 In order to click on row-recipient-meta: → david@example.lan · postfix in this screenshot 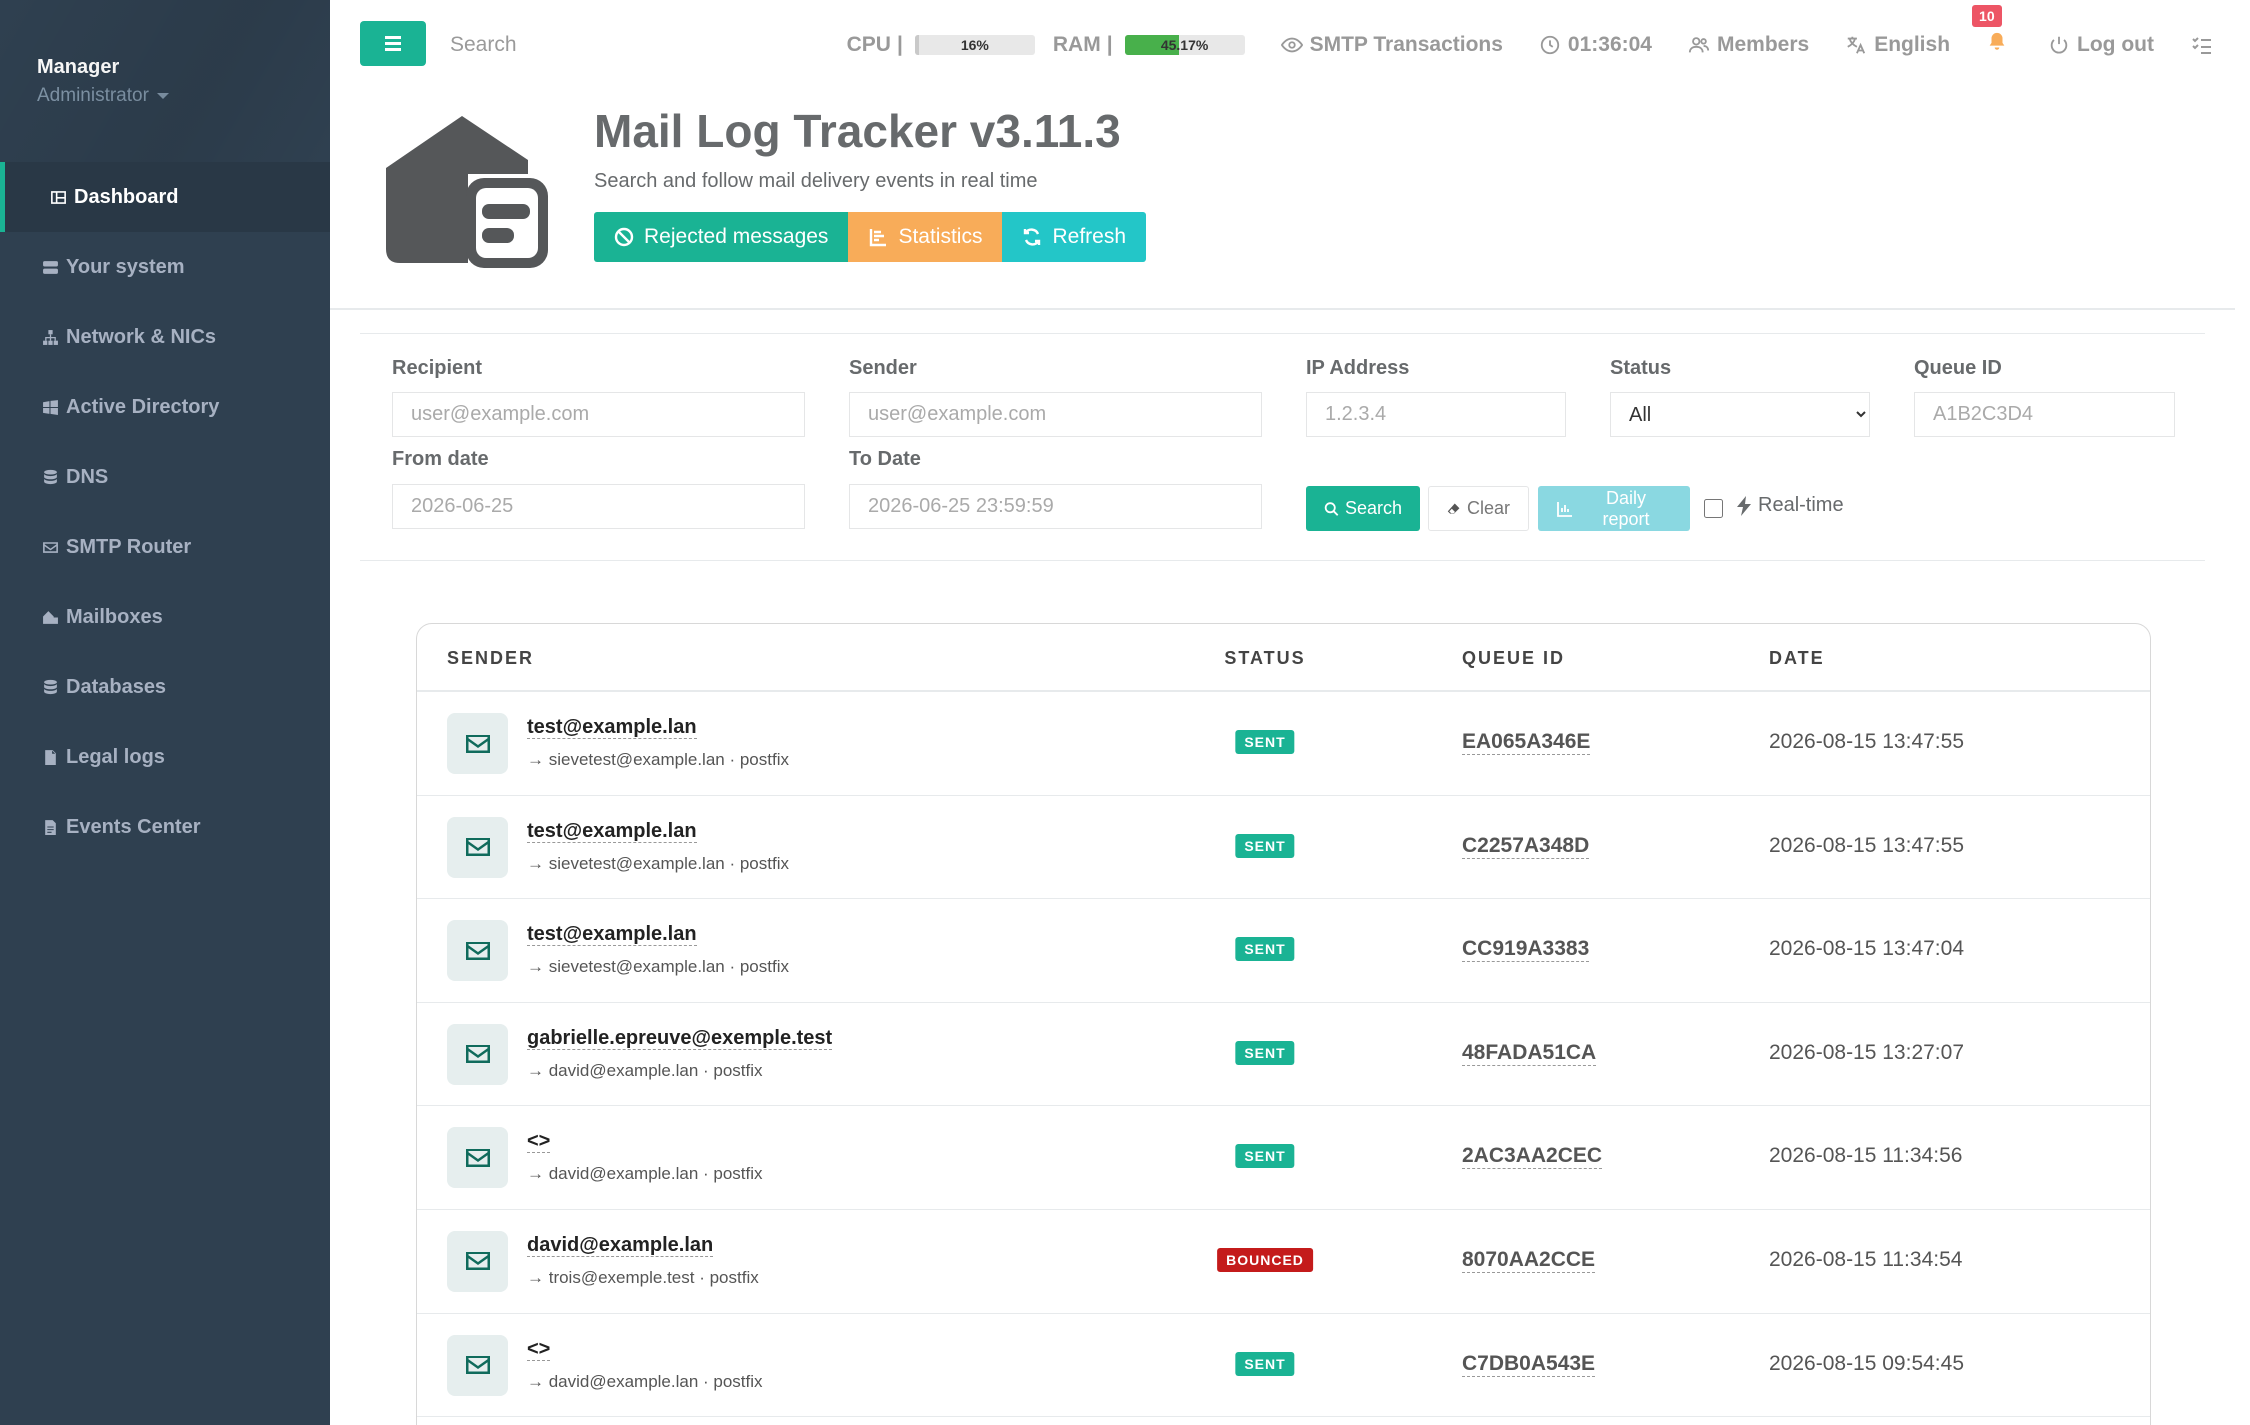, I will do `click(645, 1174)`.